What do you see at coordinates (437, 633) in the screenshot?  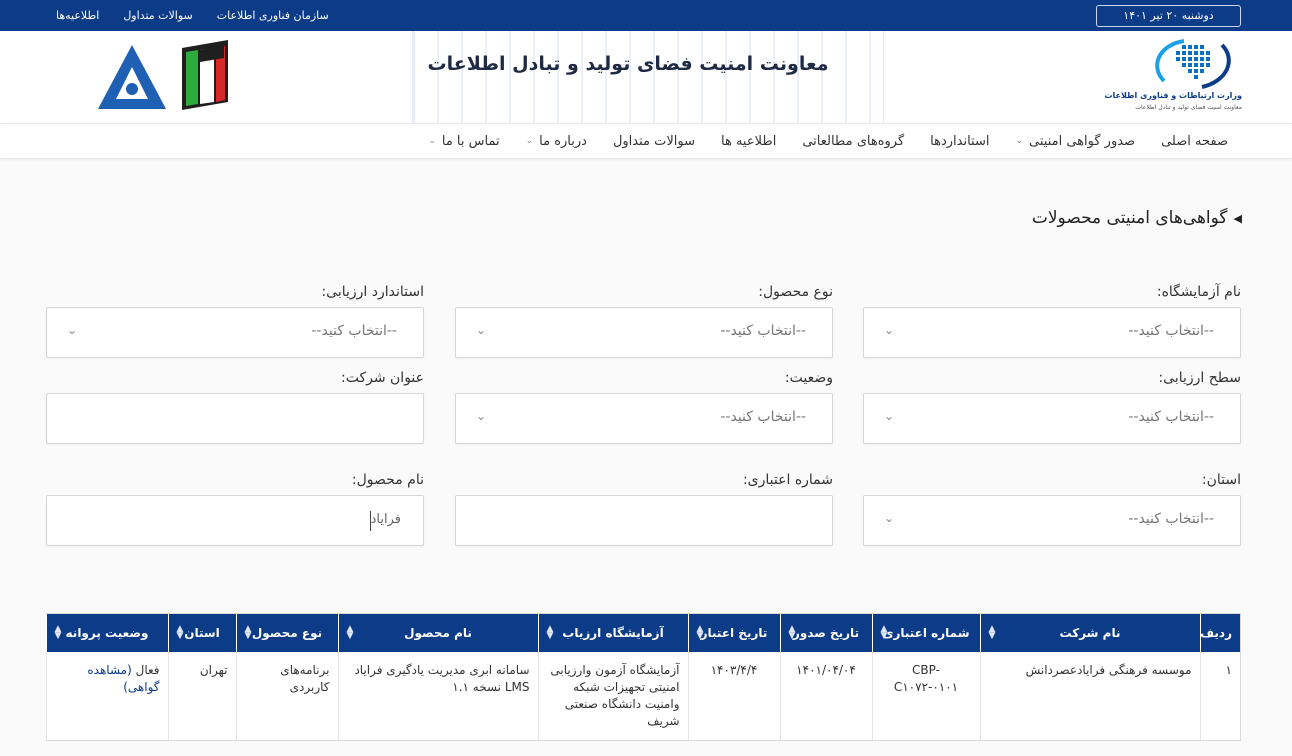 I see `col-header-product-name: نام محصول ▲ ▼` at bounding box center [437, 633].